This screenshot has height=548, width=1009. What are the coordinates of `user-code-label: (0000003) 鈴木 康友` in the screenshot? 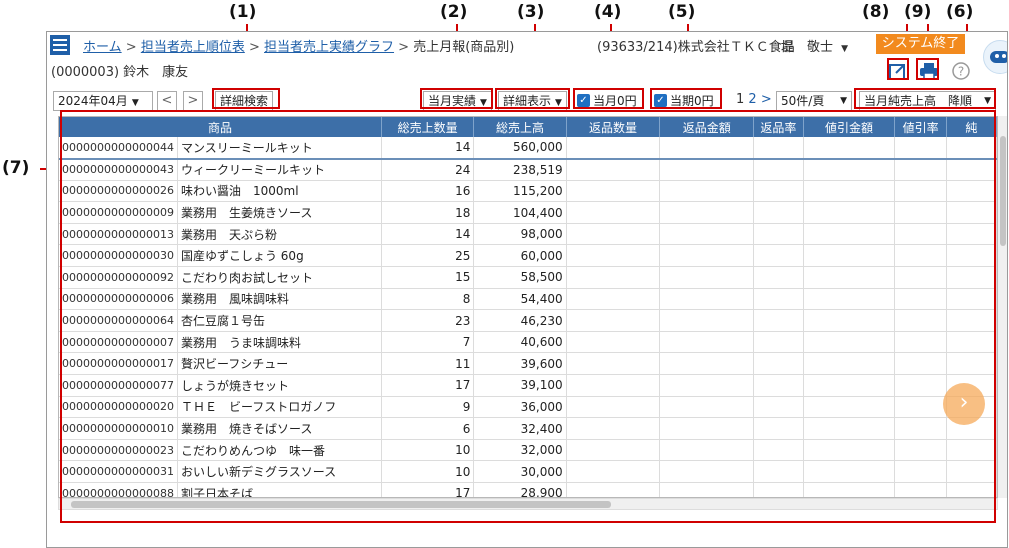 It's located at (120, 72).